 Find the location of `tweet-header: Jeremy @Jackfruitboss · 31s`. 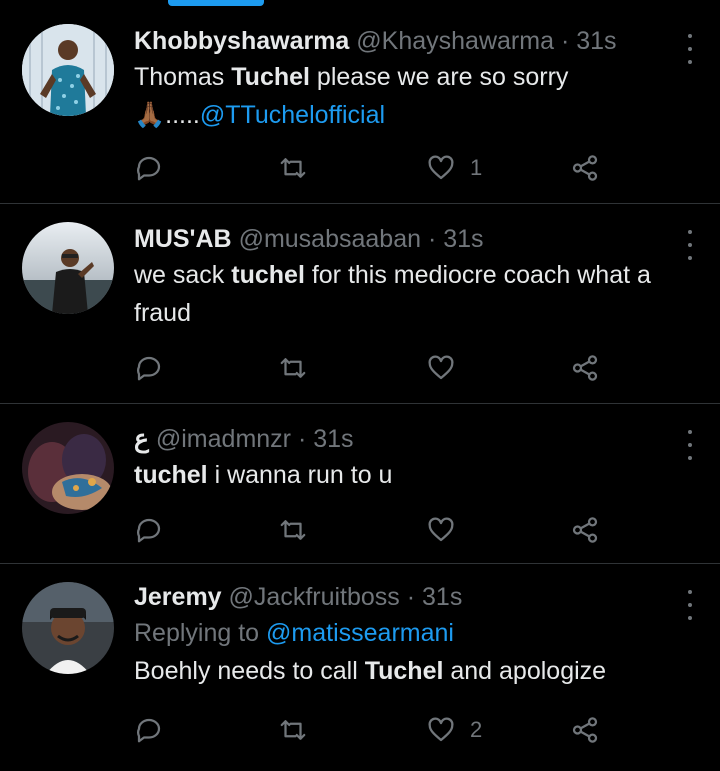

tweet-header: Jeremy @Jackfruitboss · 31s is located at coordinates (413, 597).